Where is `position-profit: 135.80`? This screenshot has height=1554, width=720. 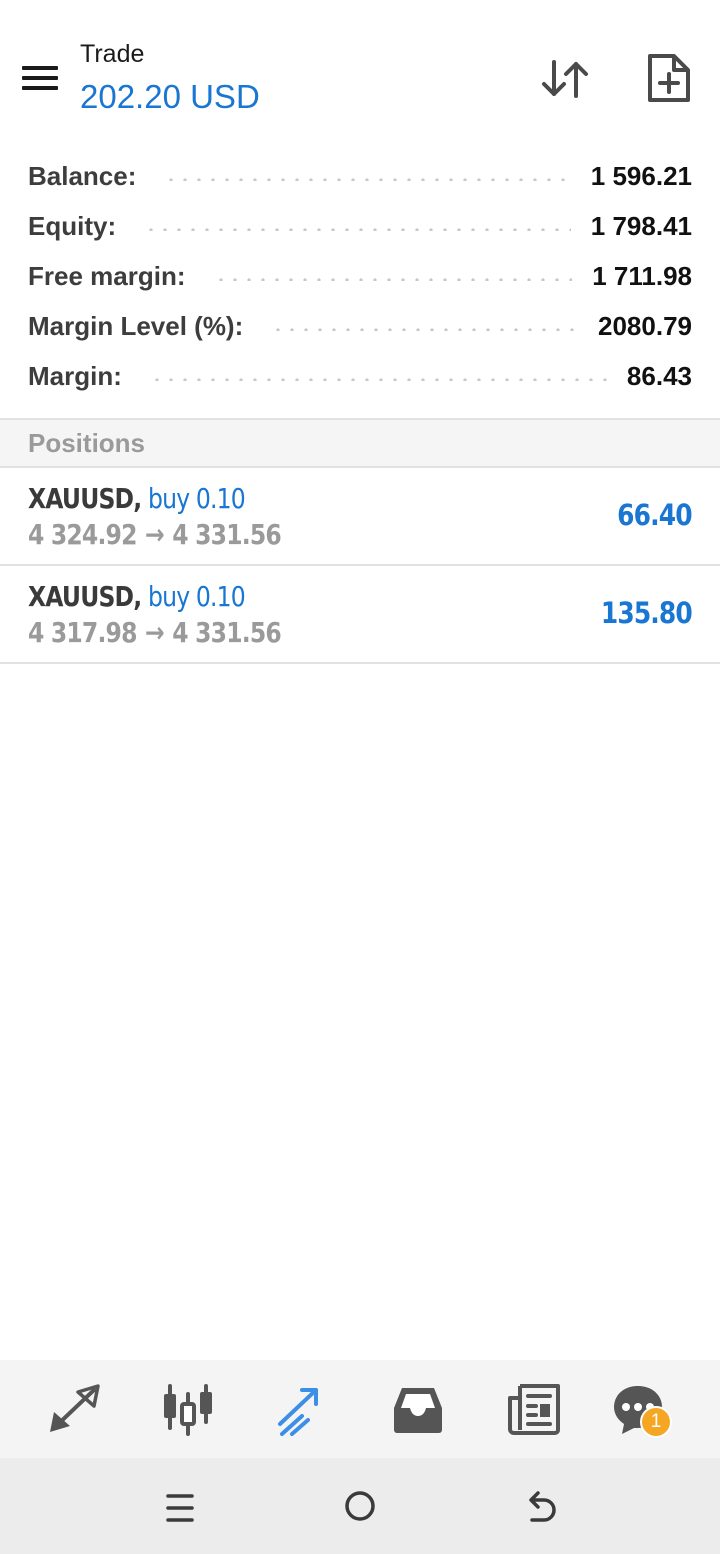
position-profit: 135.80 is located at coordinates (646, 613).